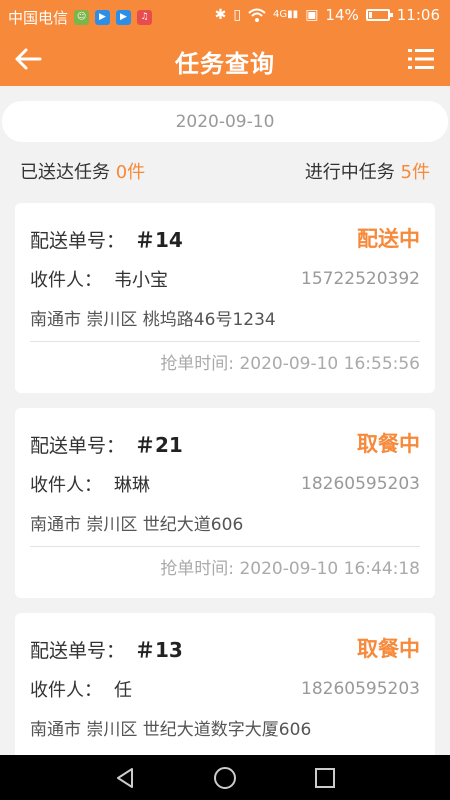 This screenshot has width=450, height=800. I want to click on recipient-name: 任, so click(123, 690).